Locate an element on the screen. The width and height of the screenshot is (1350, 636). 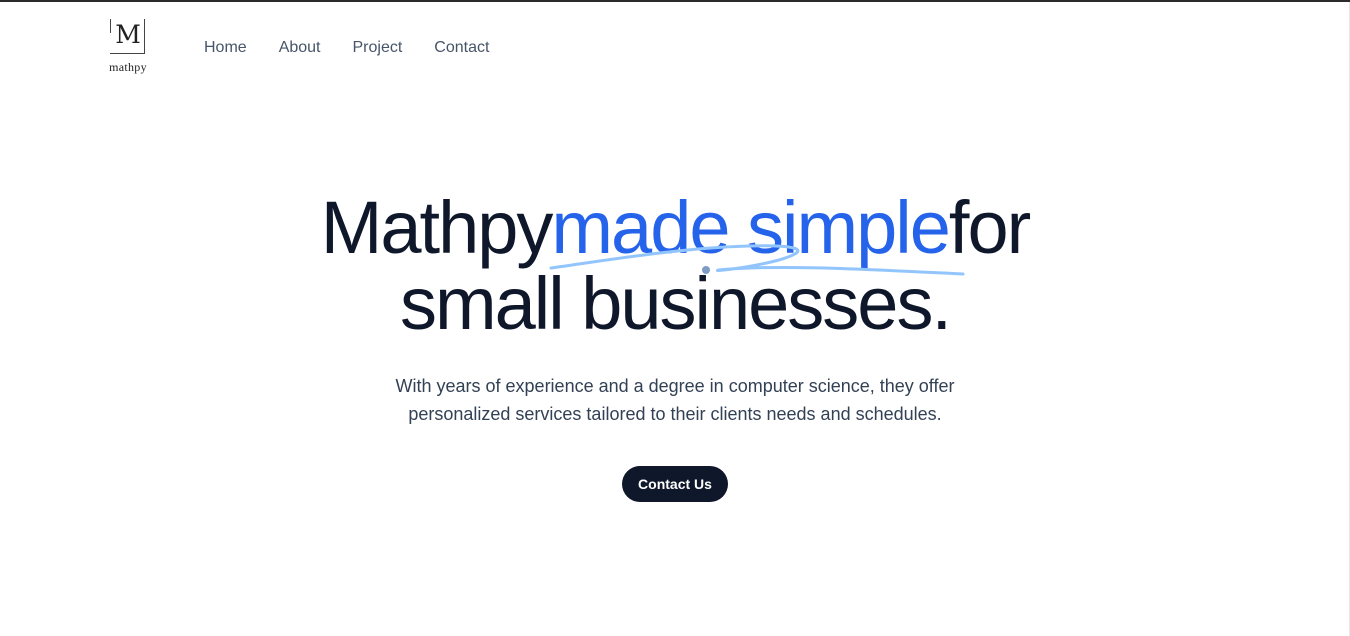
logo-wordmark: mathpy is located at coordinates (128, 67).